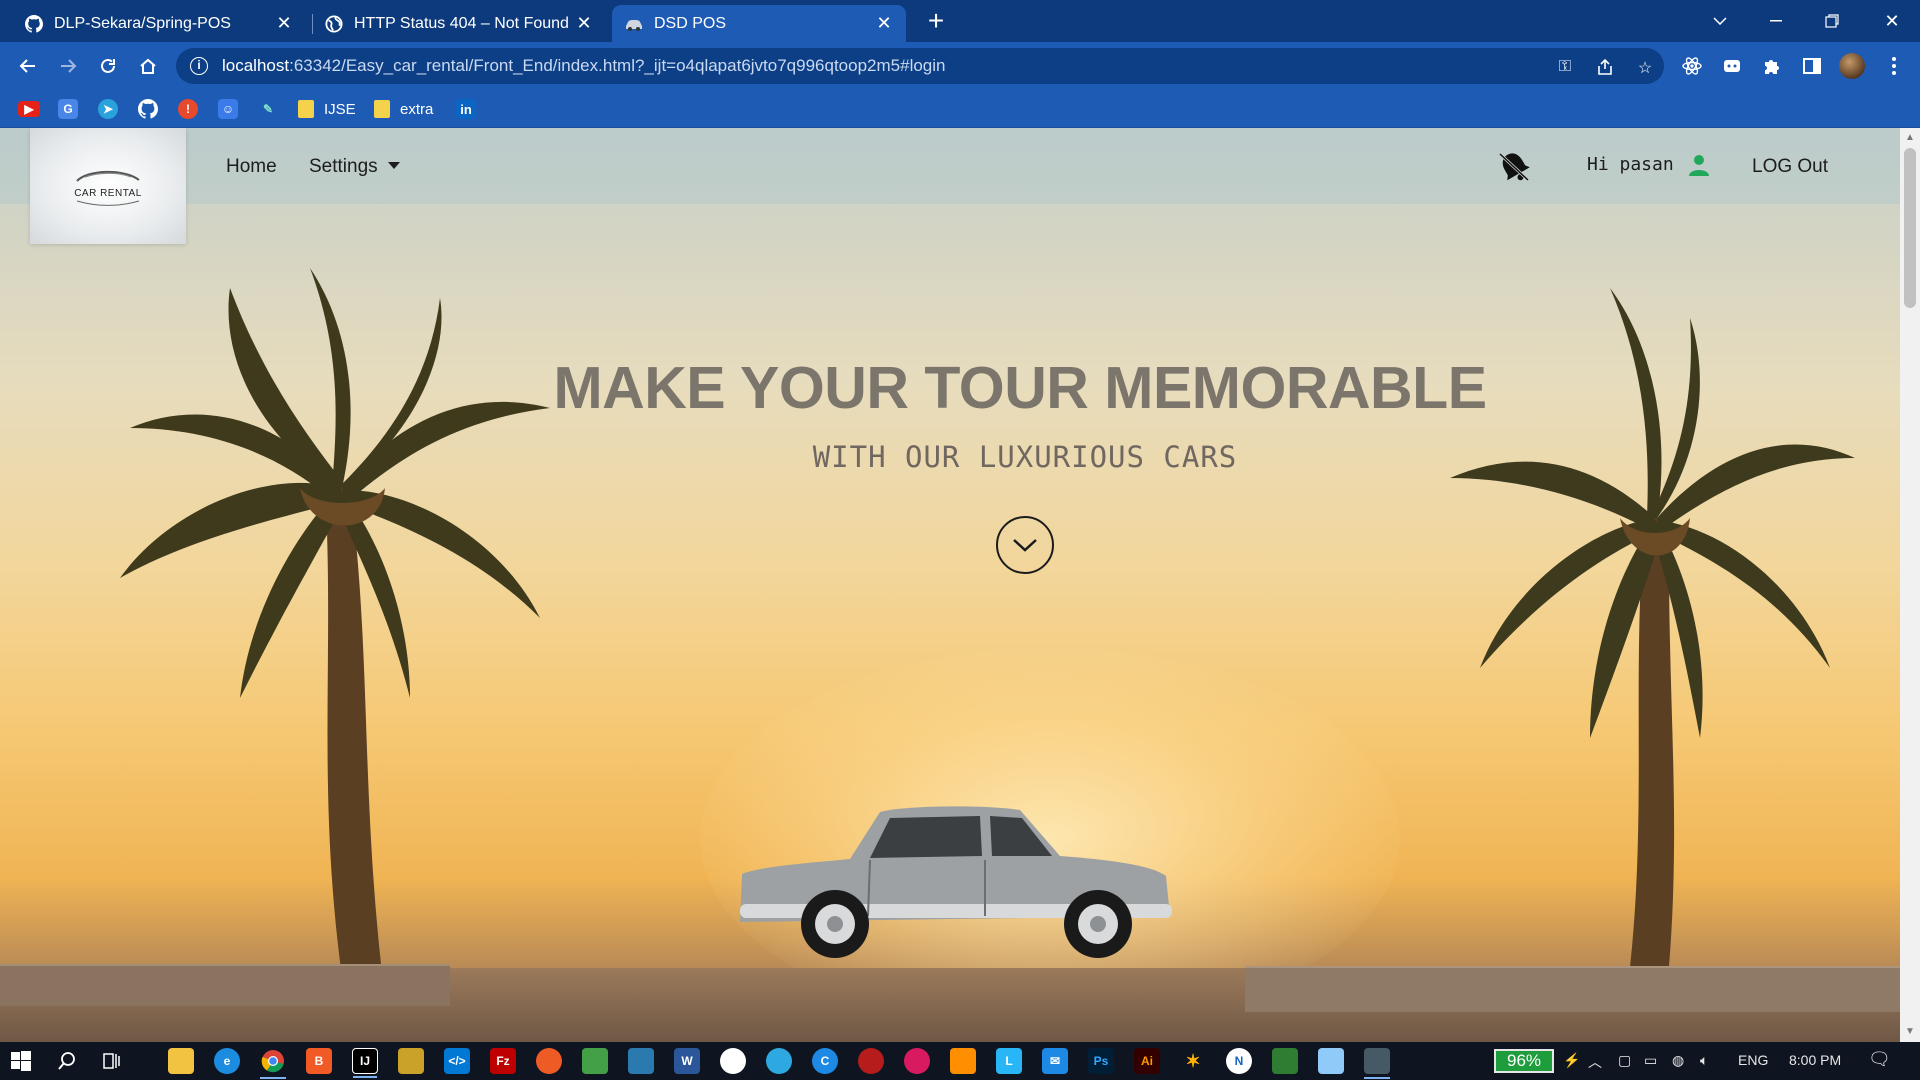 The height and width of the screenshot is (1080, 1920). What do you see at coordinates (759, 23) in the screenshot?
I see `tab-dsd-pos: DSD POS ✕` at bounding box center [759, 23].